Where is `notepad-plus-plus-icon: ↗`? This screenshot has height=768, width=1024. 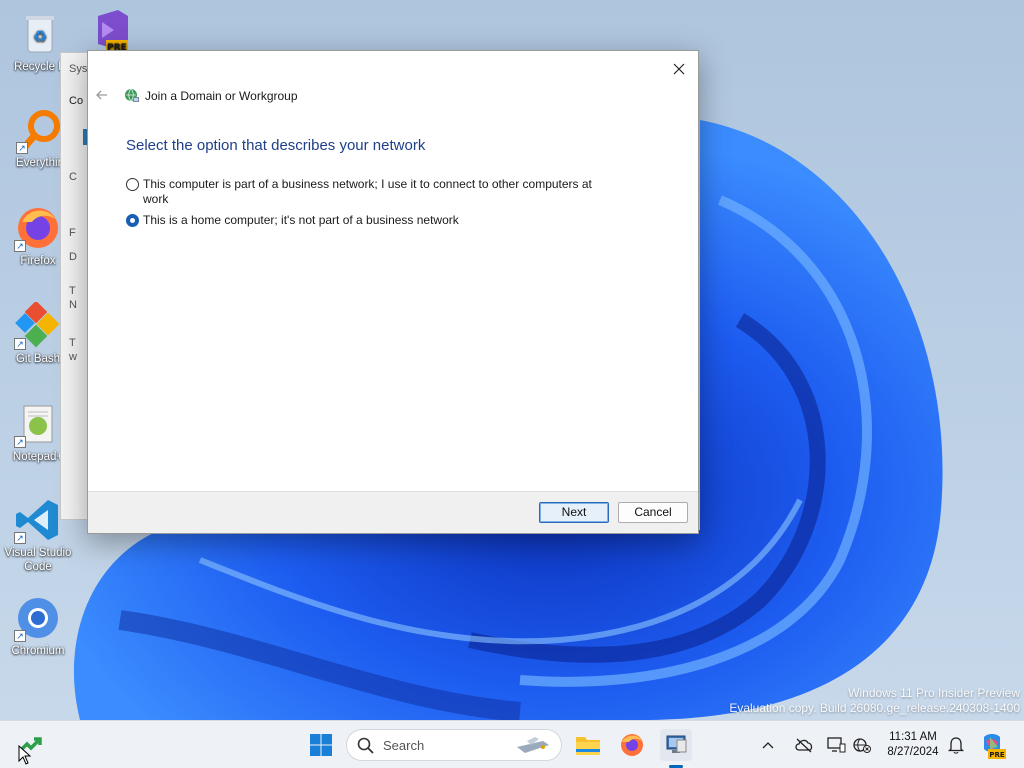 notepad-plus-plus-icon: ↗ is located at coordinates (38, 424).